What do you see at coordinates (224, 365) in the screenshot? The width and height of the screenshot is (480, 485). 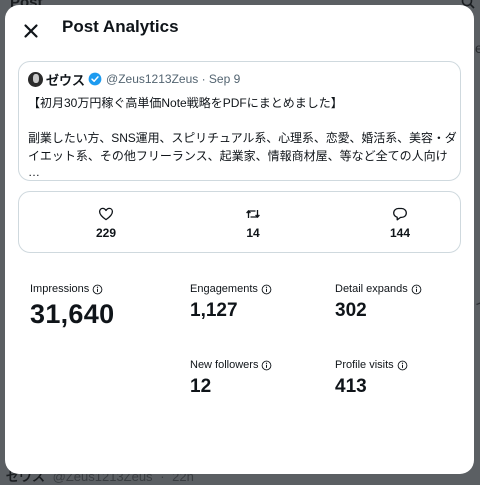 I see `new-followers-label: New followers` at bounding box center [224, 365].